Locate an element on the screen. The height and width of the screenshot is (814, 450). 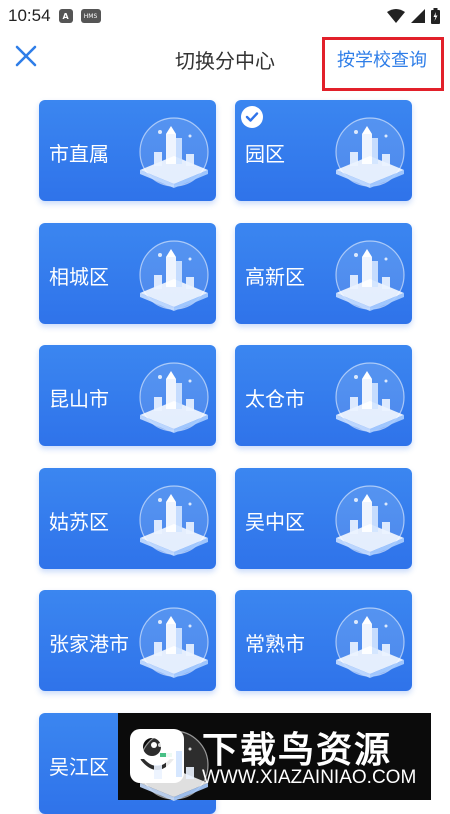
watermark-title: 下载鸟资源 is located at coordinates (297, 750).